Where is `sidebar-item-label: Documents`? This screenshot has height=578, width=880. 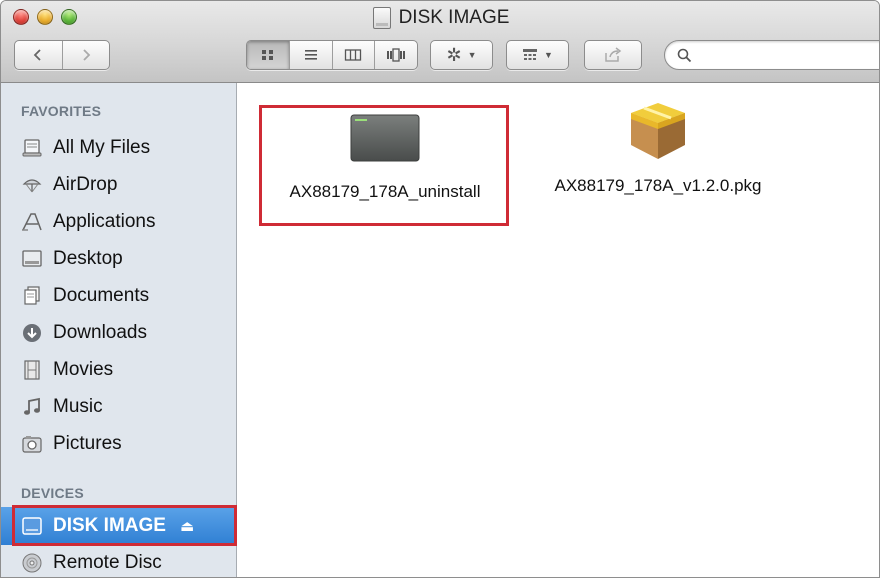 sidebar-item-label: Documents is located at coordinates (101, 295).